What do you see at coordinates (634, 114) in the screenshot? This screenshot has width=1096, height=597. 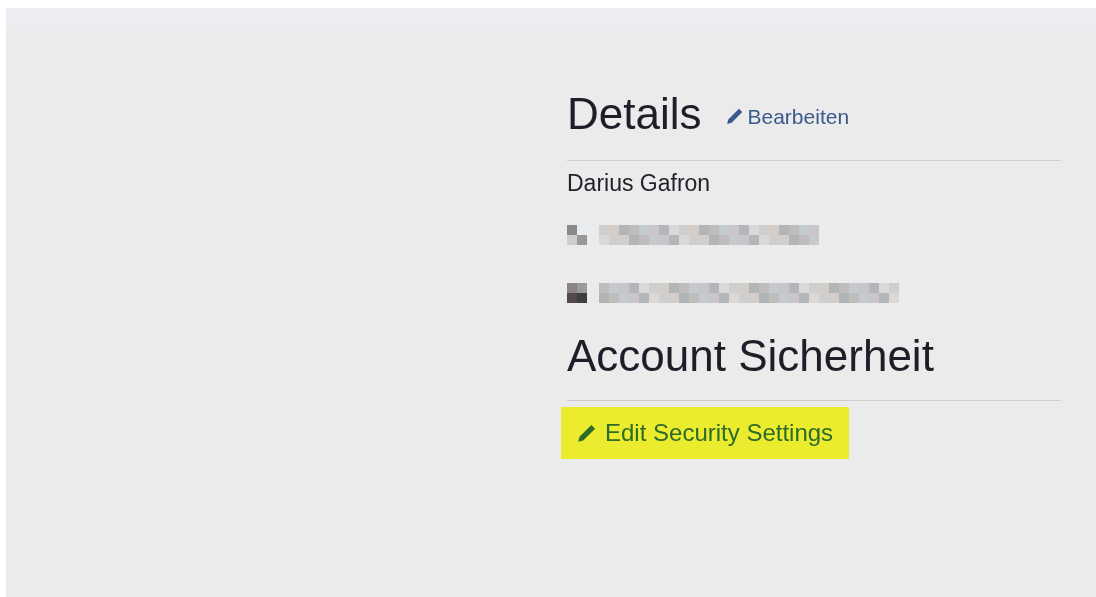 I see `section-title: Details` at bounding box center [634, 114].